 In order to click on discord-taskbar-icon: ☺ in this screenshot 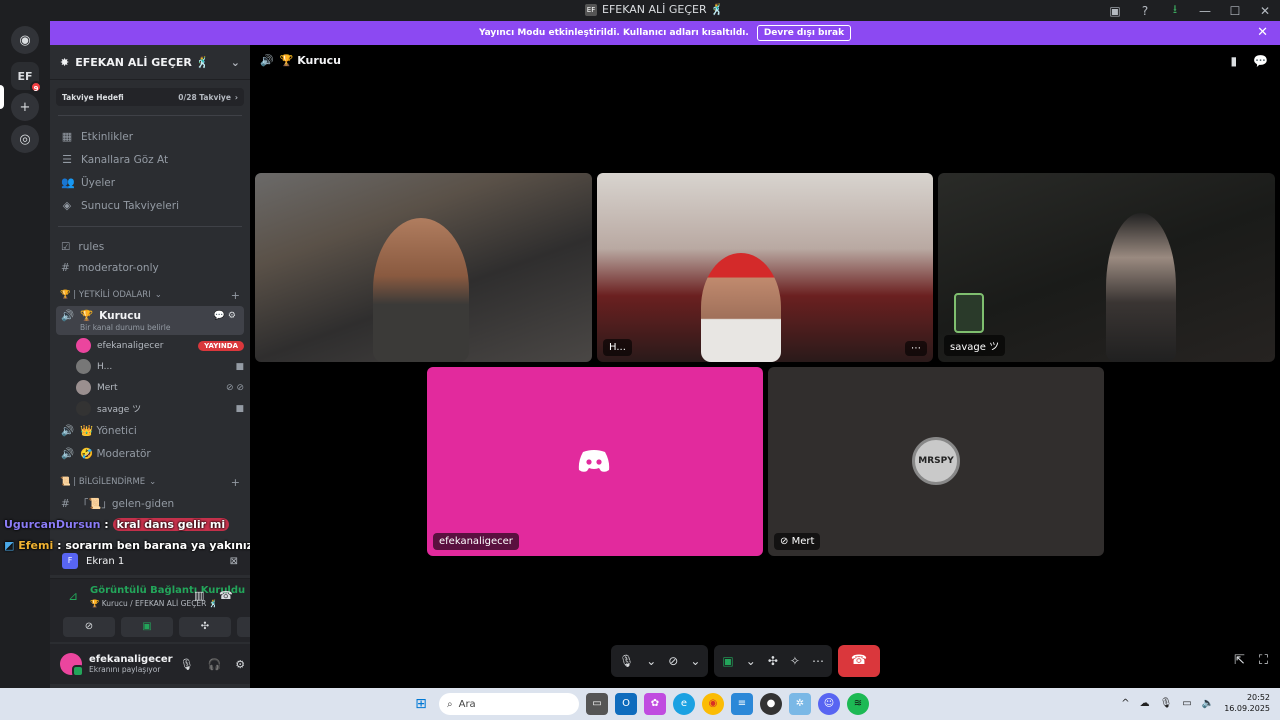, I will do `click(829, 704)`.